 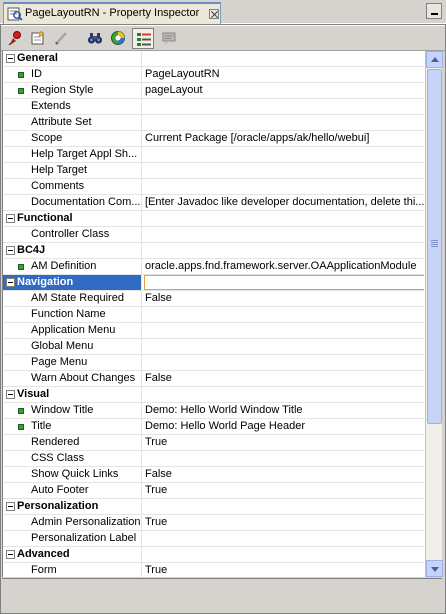 What do you see at coordinates (72, 458) in the screenshot?
I see `property-name-cell: CSS Class` at bounding box center [72, 458].